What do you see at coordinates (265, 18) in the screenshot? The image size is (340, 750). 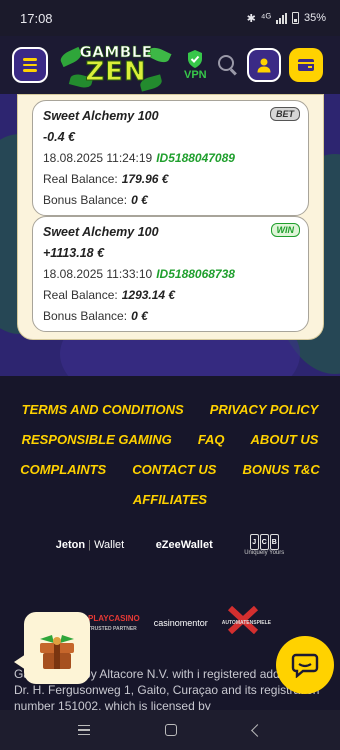 I see `signal-type: ⁴ᴳ` at bounding box center [265, 18].